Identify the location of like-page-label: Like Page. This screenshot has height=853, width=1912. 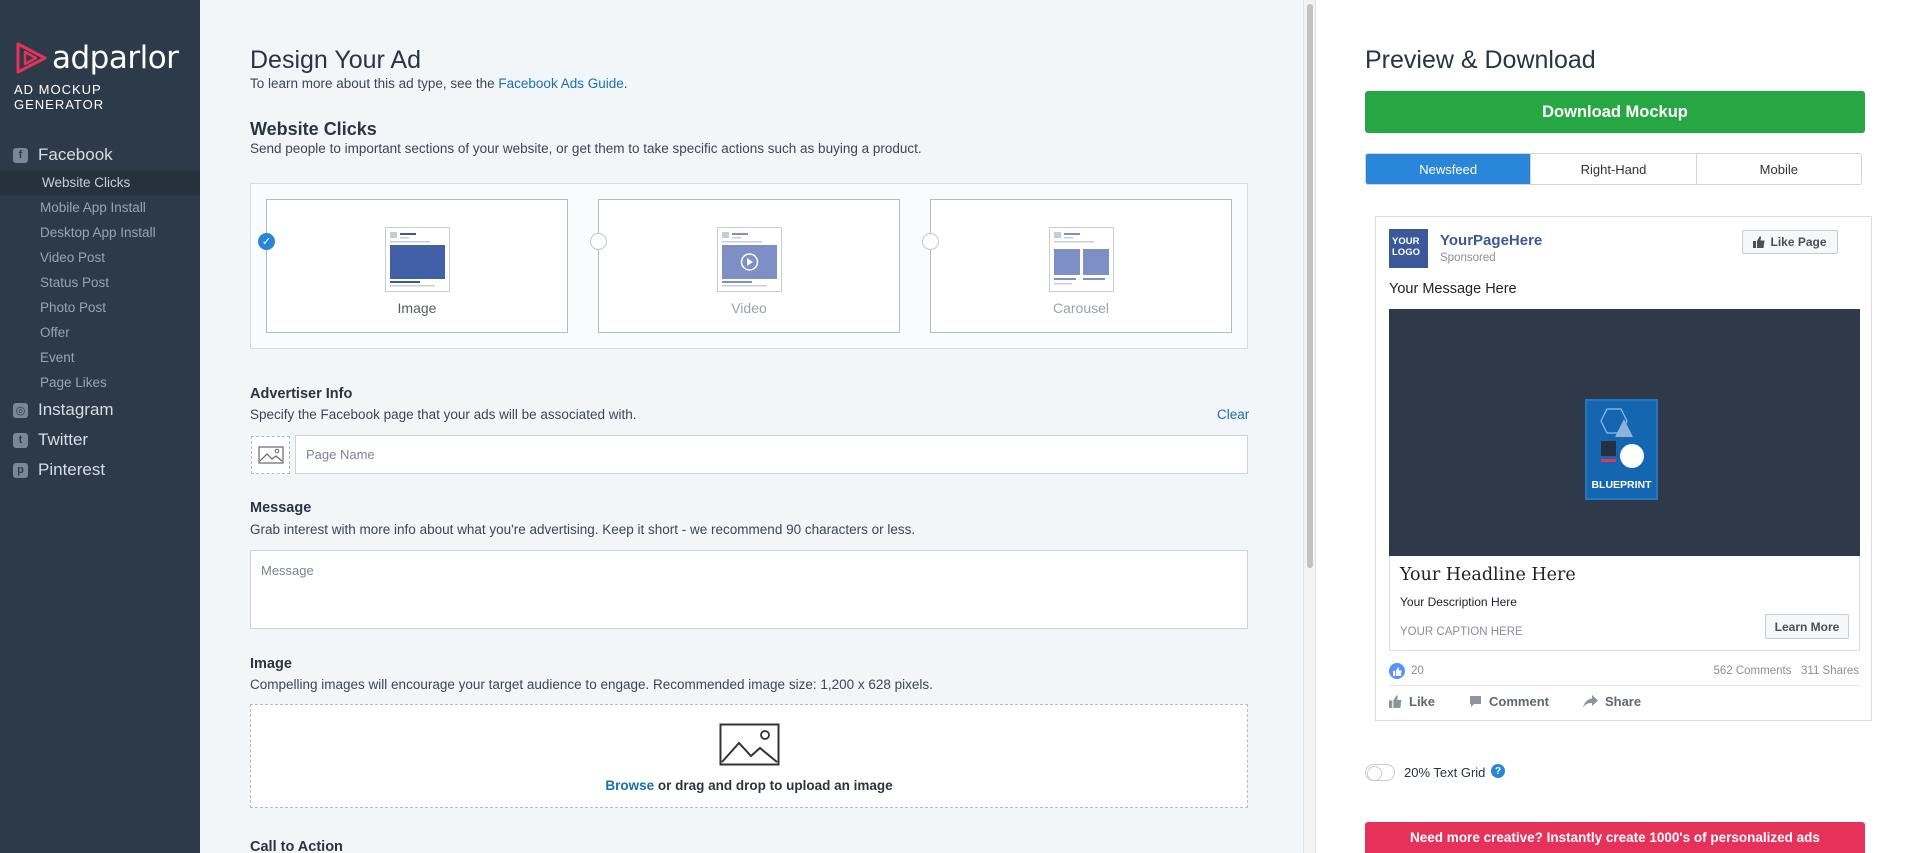
(1798, 242).